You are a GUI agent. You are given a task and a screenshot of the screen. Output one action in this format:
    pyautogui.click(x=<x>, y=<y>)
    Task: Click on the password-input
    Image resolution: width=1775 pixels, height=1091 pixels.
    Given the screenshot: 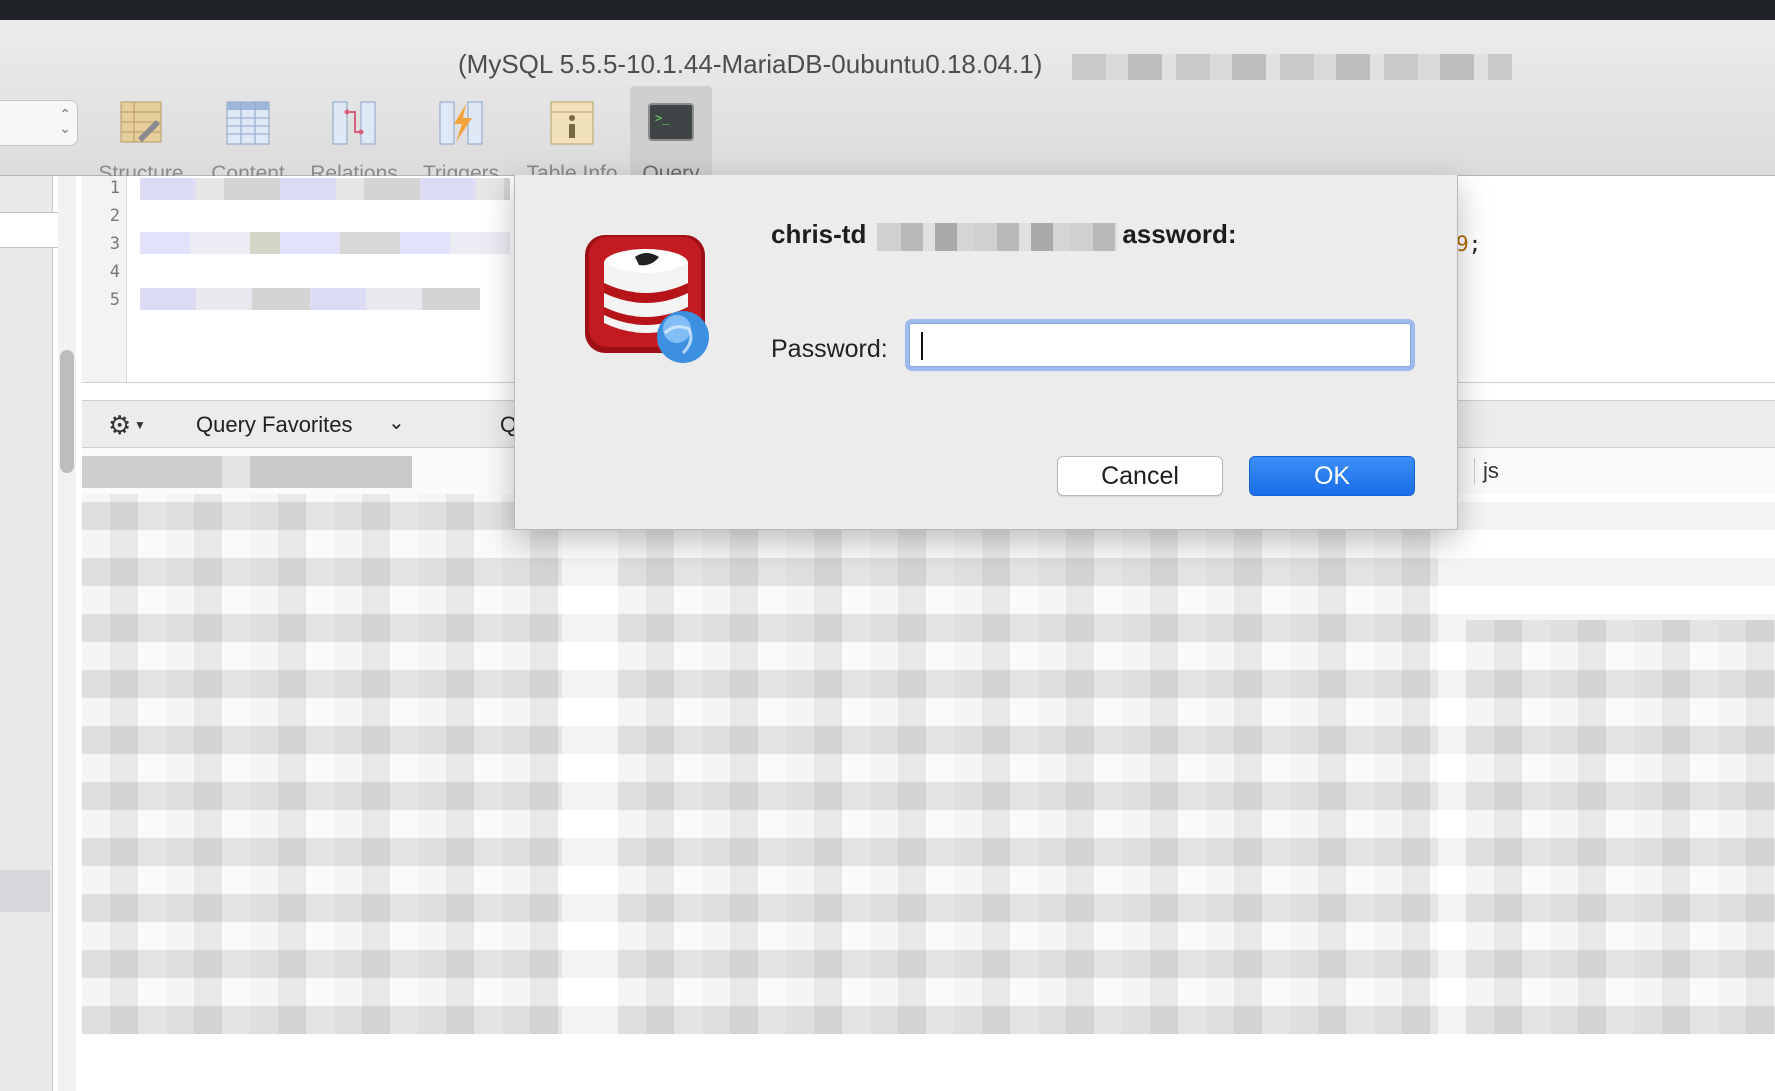 What is the action you would take?
    pyautogui.click(x=1160, y=345)
    